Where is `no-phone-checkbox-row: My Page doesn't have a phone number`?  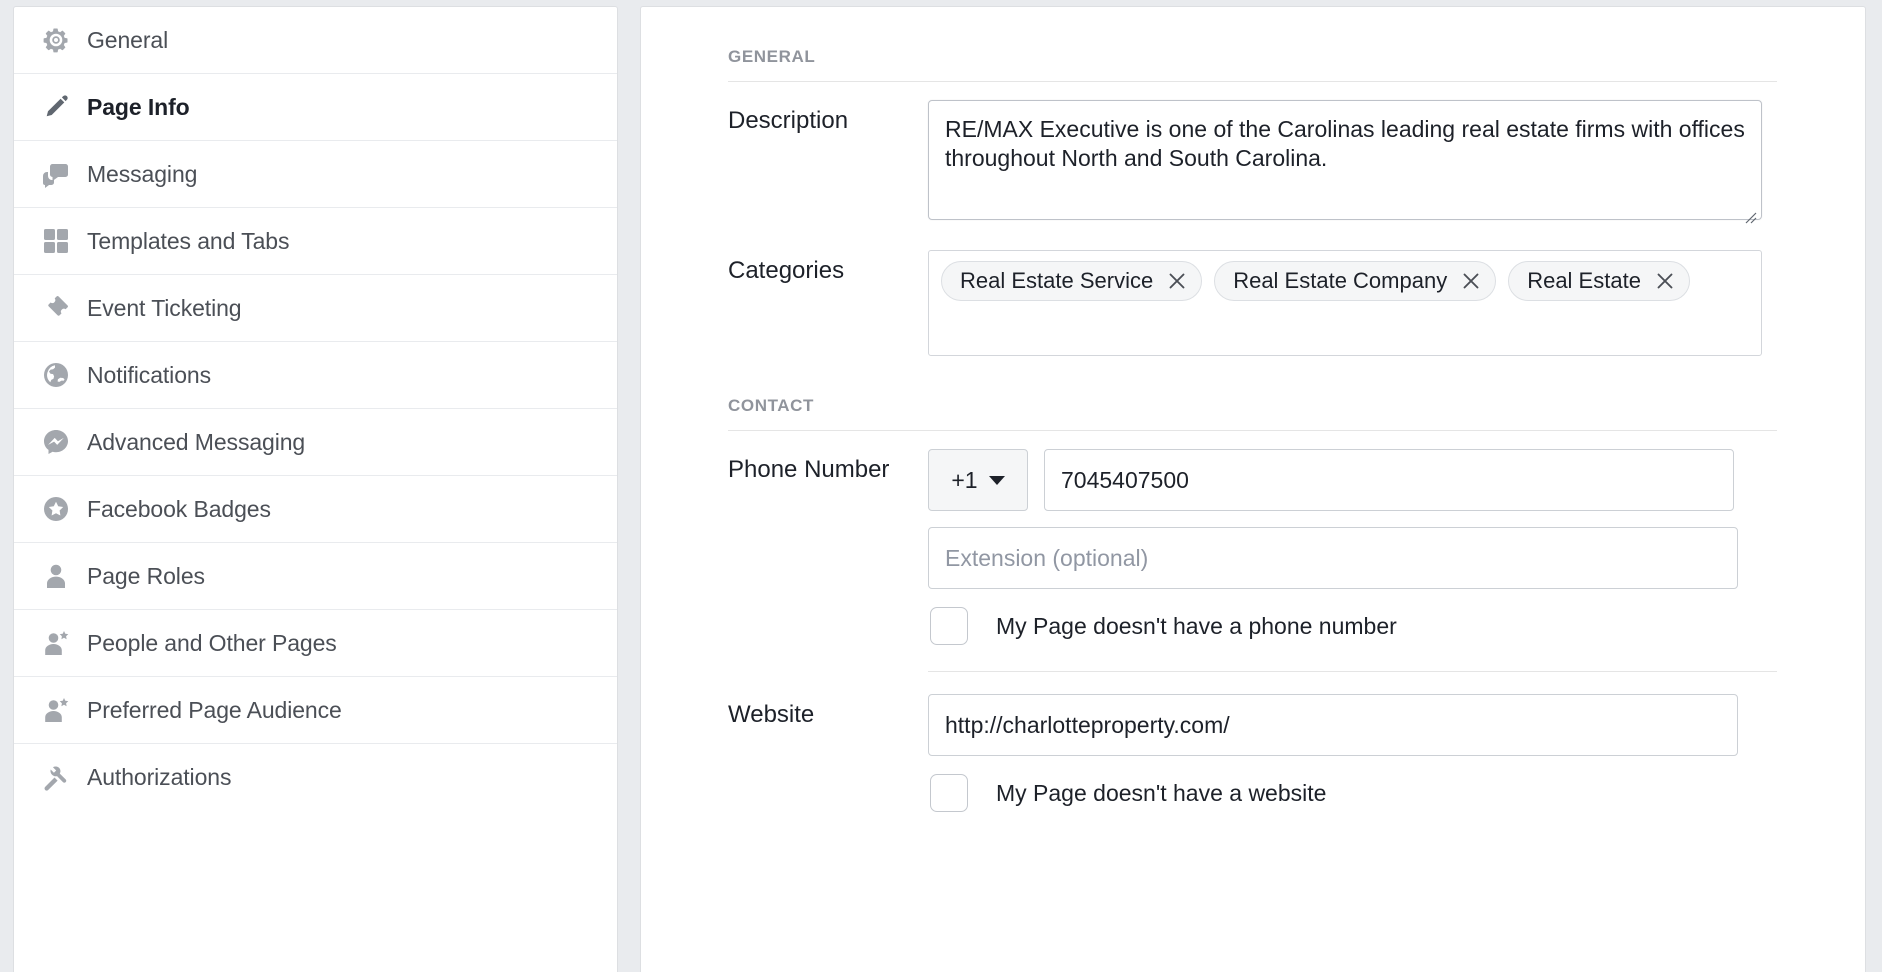
no-phone-checkbox-row: My Page doesn't have a phone number is located at coordinates (1352, 626).